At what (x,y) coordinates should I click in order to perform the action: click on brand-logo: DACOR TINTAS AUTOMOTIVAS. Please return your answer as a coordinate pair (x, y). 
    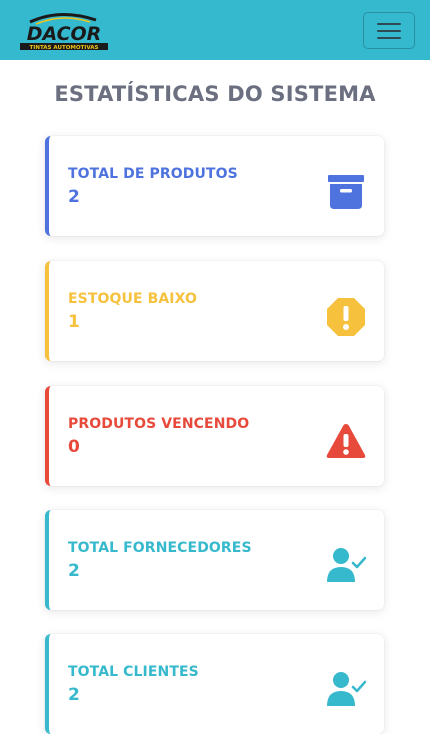
    Looking at the image, I should click on (64, 31).